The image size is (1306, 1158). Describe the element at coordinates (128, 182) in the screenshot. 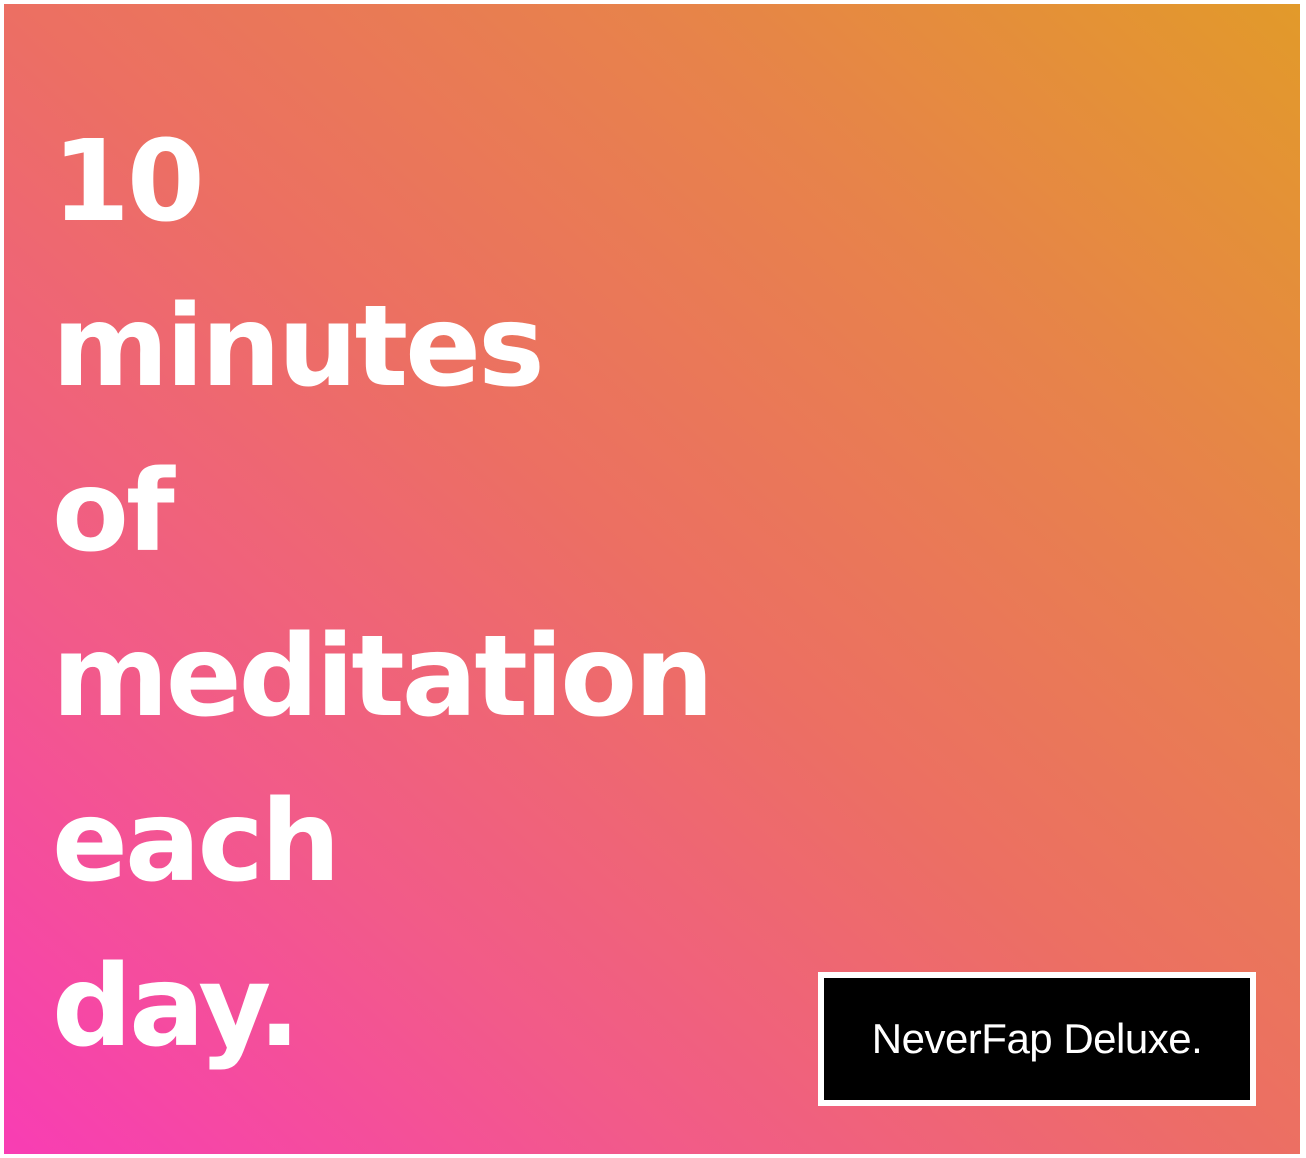

I see `headline-line: 10` at that location.